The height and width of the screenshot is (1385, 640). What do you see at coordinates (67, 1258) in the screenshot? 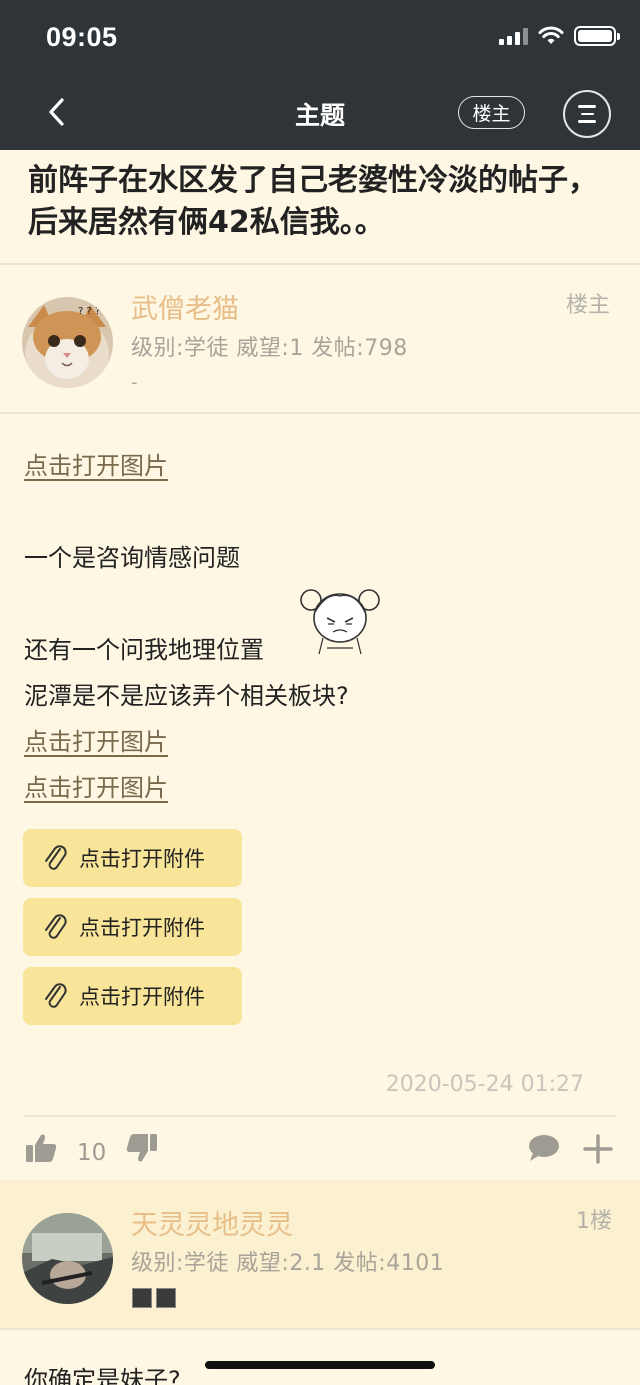
I see `avatar` at bounding box center [67, 1258].